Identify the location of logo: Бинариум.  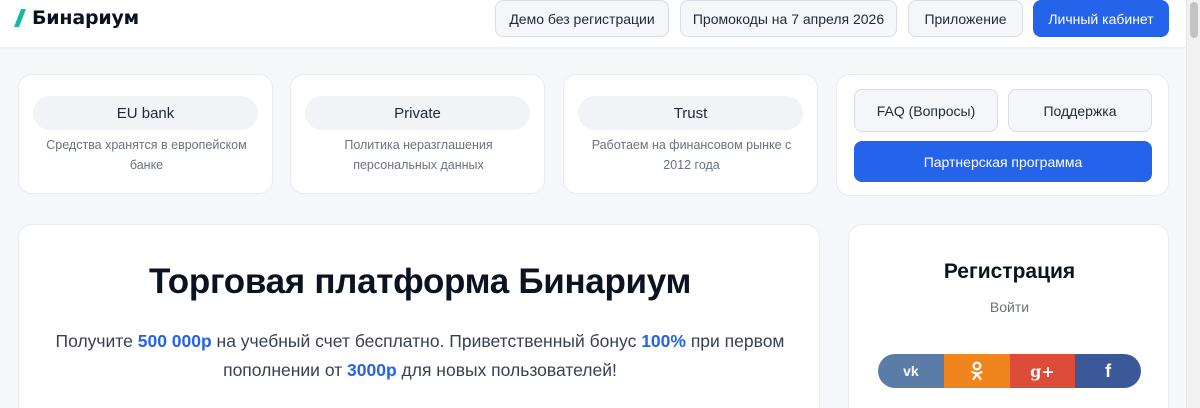
(76, 18).